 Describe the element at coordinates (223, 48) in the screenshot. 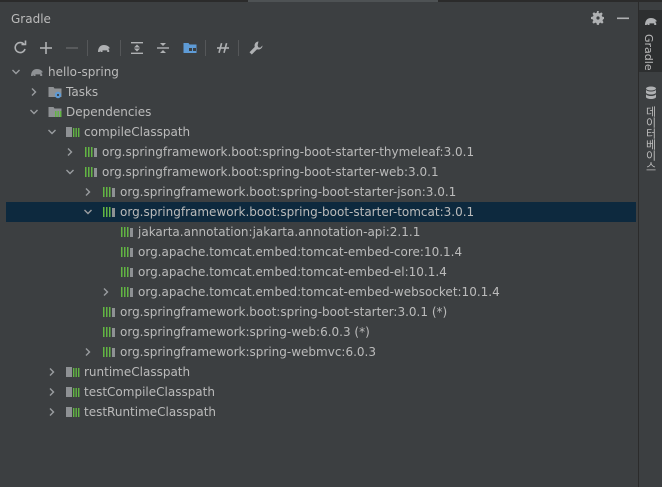

I see `toggle-offline-icon` at that location.